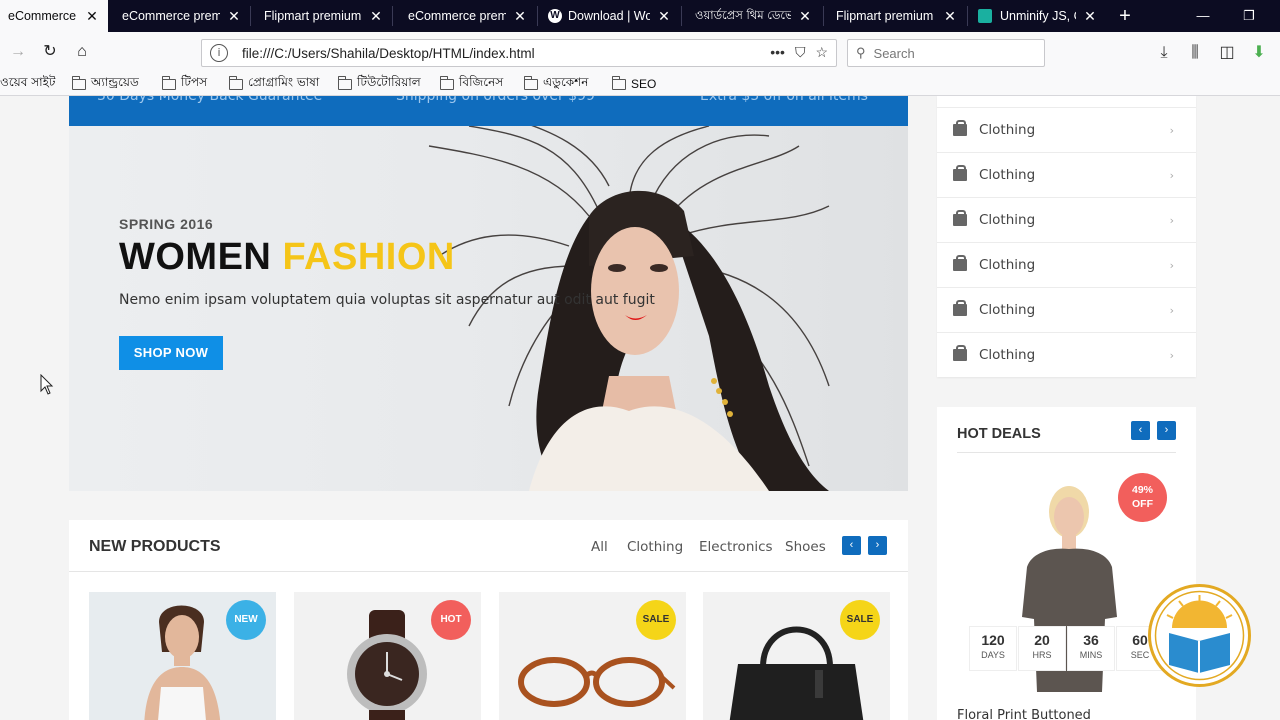  What do you see at coordinates (821, 52) in the screenshot?
I see `bookmark-star-icon: ☆` at bounding box center [821, 52].